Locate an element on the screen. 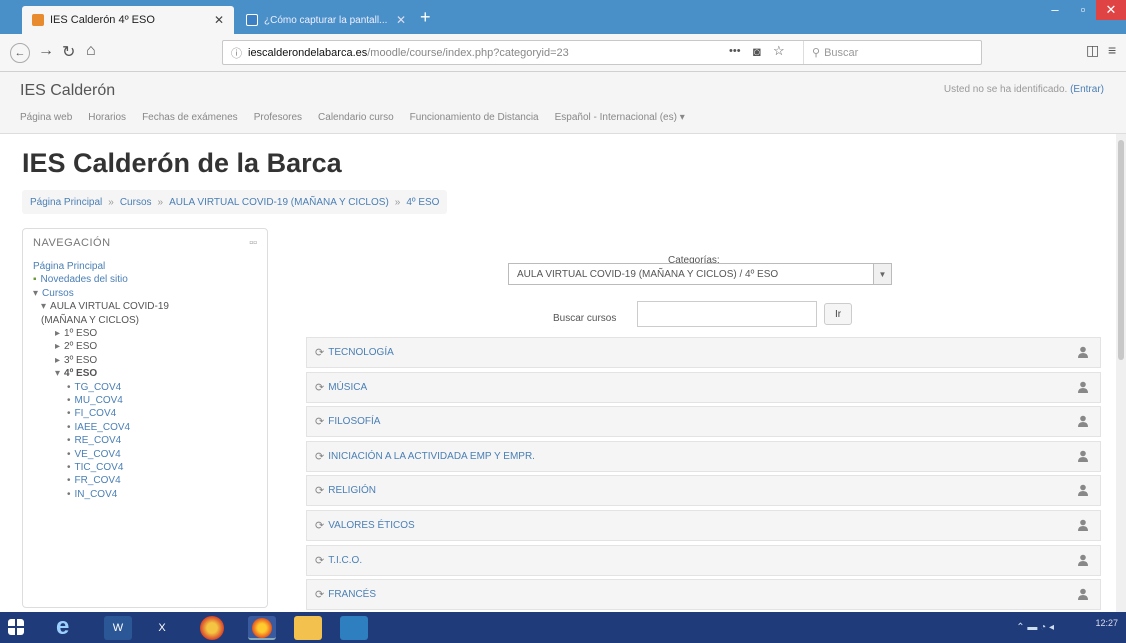 The height and width of the screenshot is (643, 1126). search-courses-button: Ir is located at coordinates (838, 314).